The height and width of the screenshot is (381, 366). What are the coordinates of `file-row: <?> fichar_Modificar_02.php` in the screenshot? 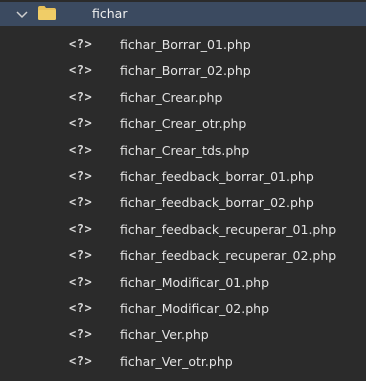 It's located at (183, 310).